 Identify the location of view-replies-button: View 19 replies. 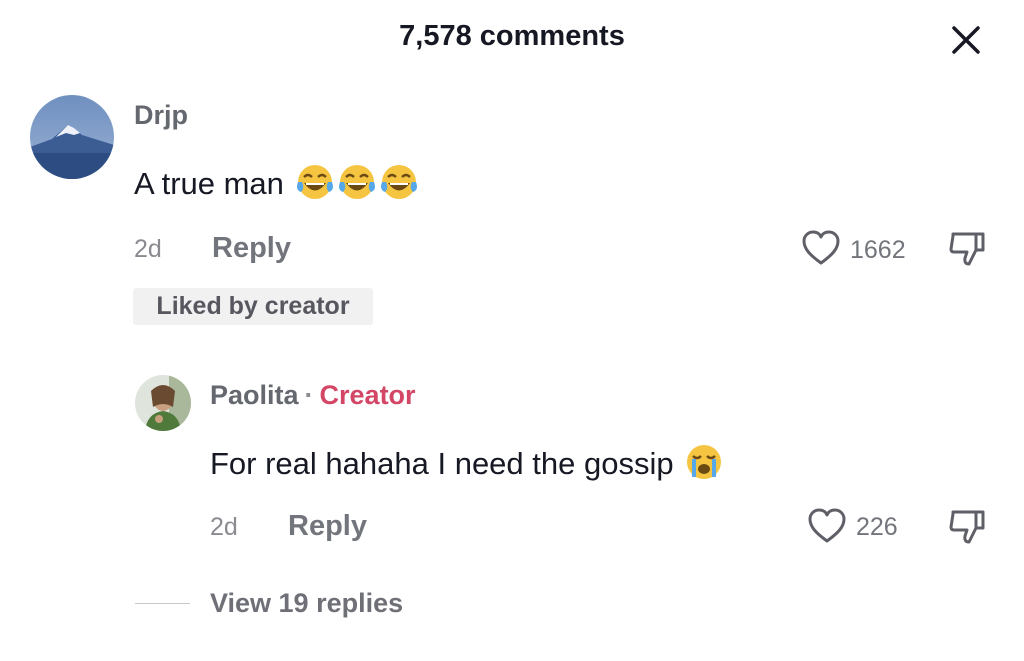
(306, 603).